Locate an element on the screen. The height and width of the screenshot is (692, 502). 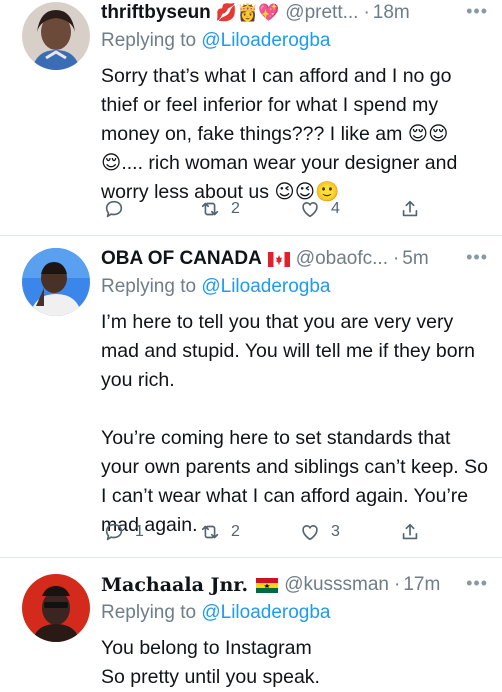
tweet-header: Machaala Jnr. @kusssman · 17m ••• is located at coordinates (294, 585).